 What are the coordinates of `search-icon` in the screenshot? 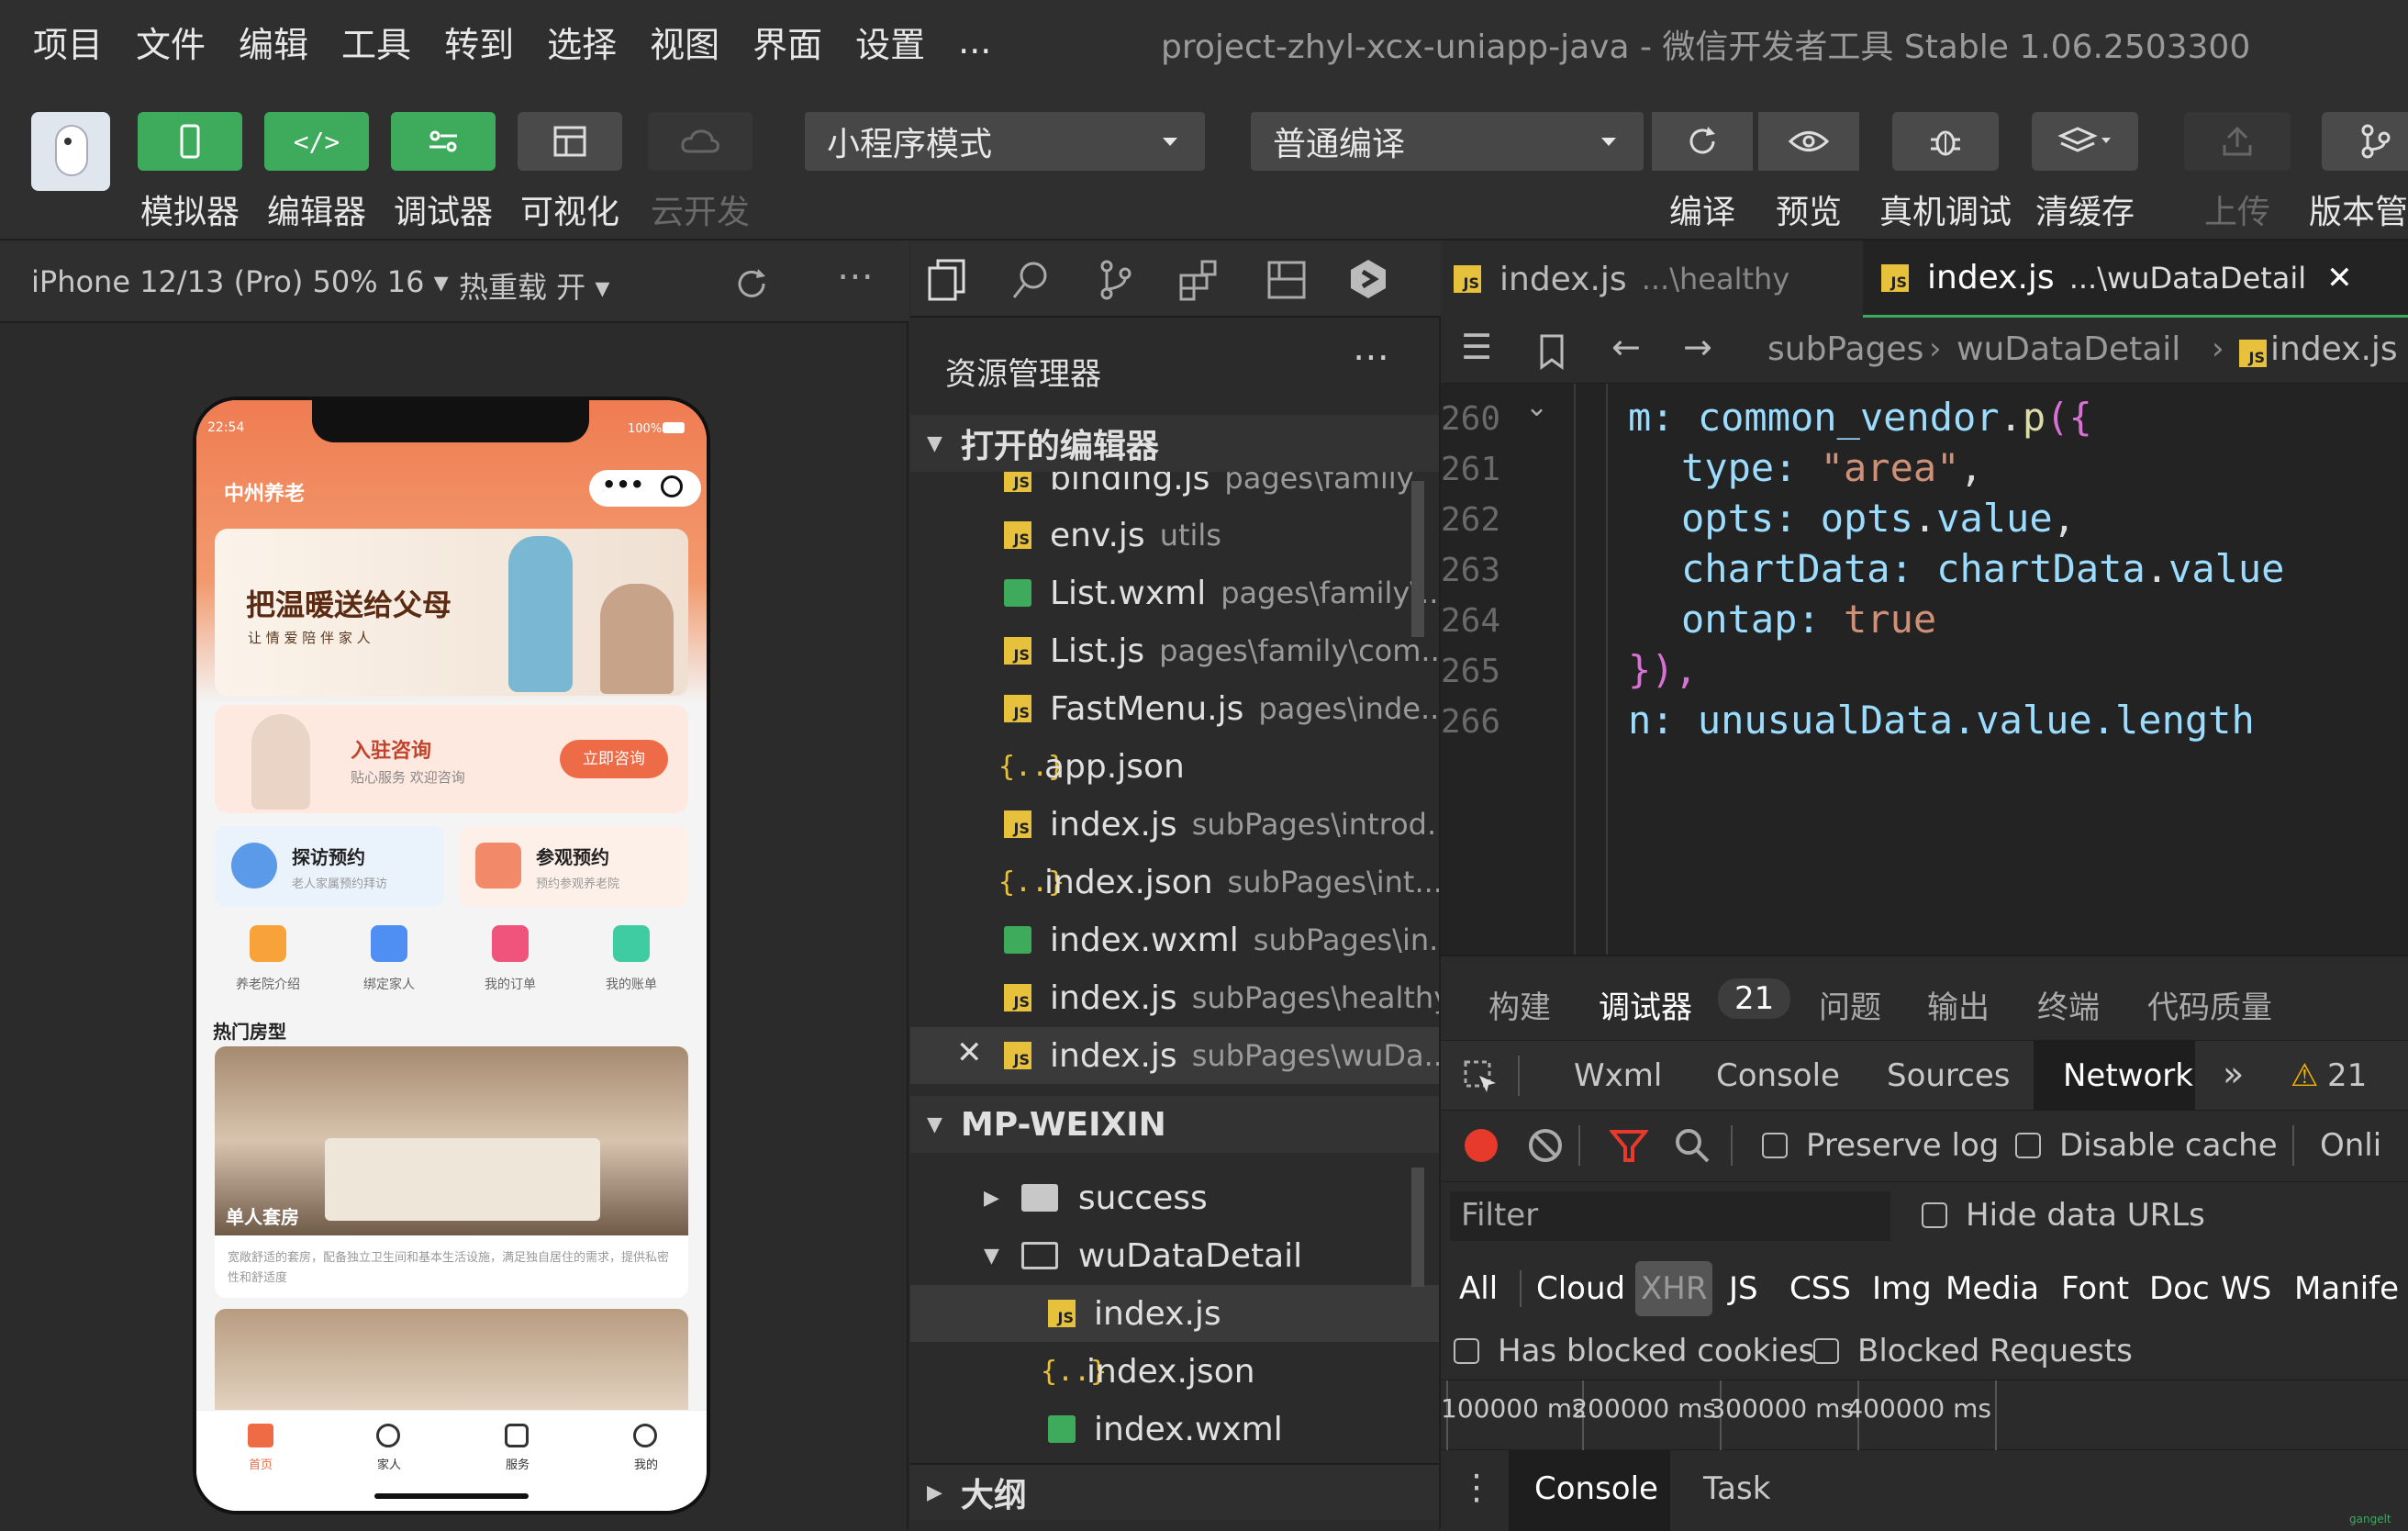 It's located at (1031, 280).